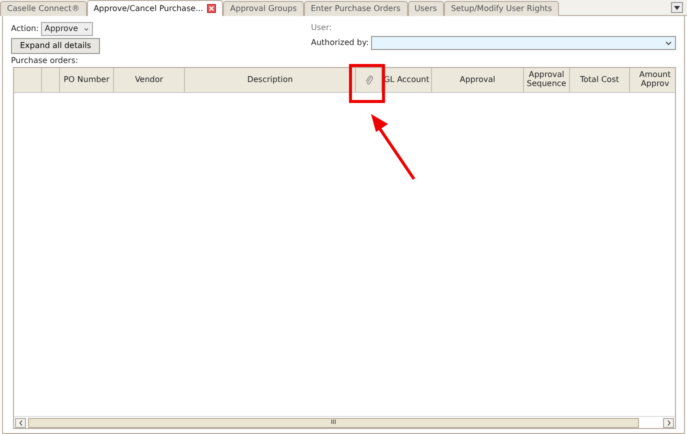 This screenshot has width=687, height=434. Describe the element at coordinates (25, 29) in the screenshot. I see `action-label: Action:` at that location.